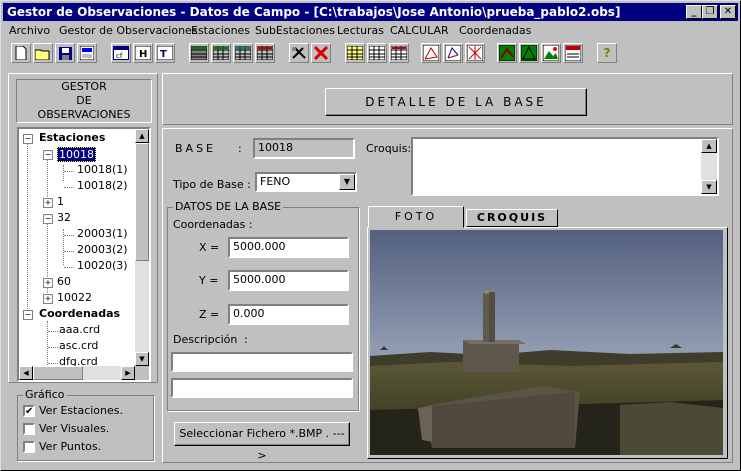  Describe the element at coordinates (48, 203) in the screenshot. I see `expand-1-icon: +` at that location.